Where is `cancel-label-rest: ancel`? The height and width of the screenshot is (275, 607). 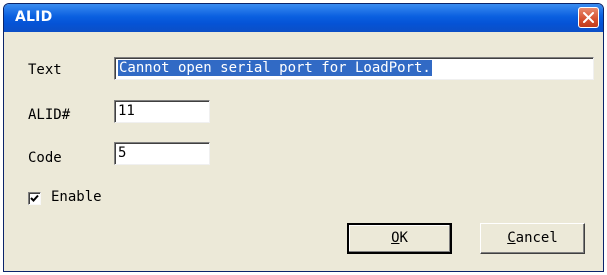
cancel-label-rest: ancel is located at coordinates (536, 238).